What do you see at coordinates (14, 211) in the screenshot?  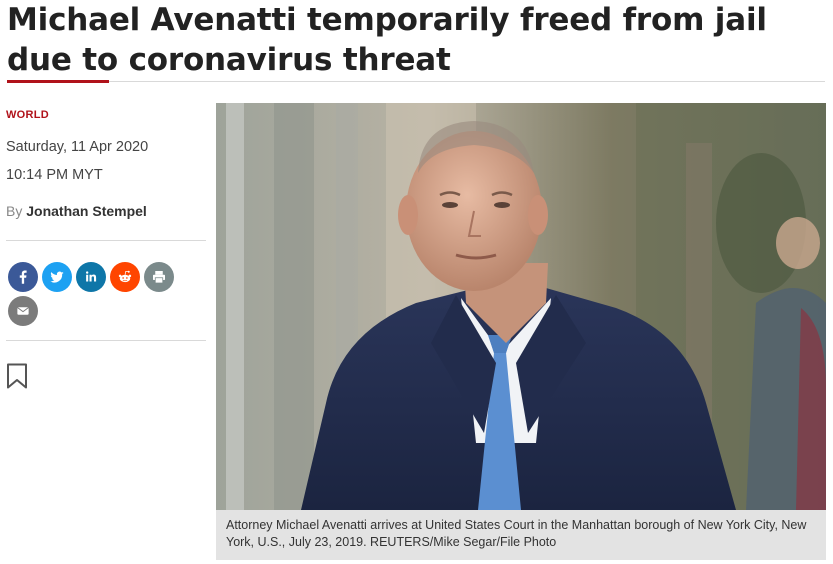 I see `byline-prefix: By` at bounding box center [14, 211].